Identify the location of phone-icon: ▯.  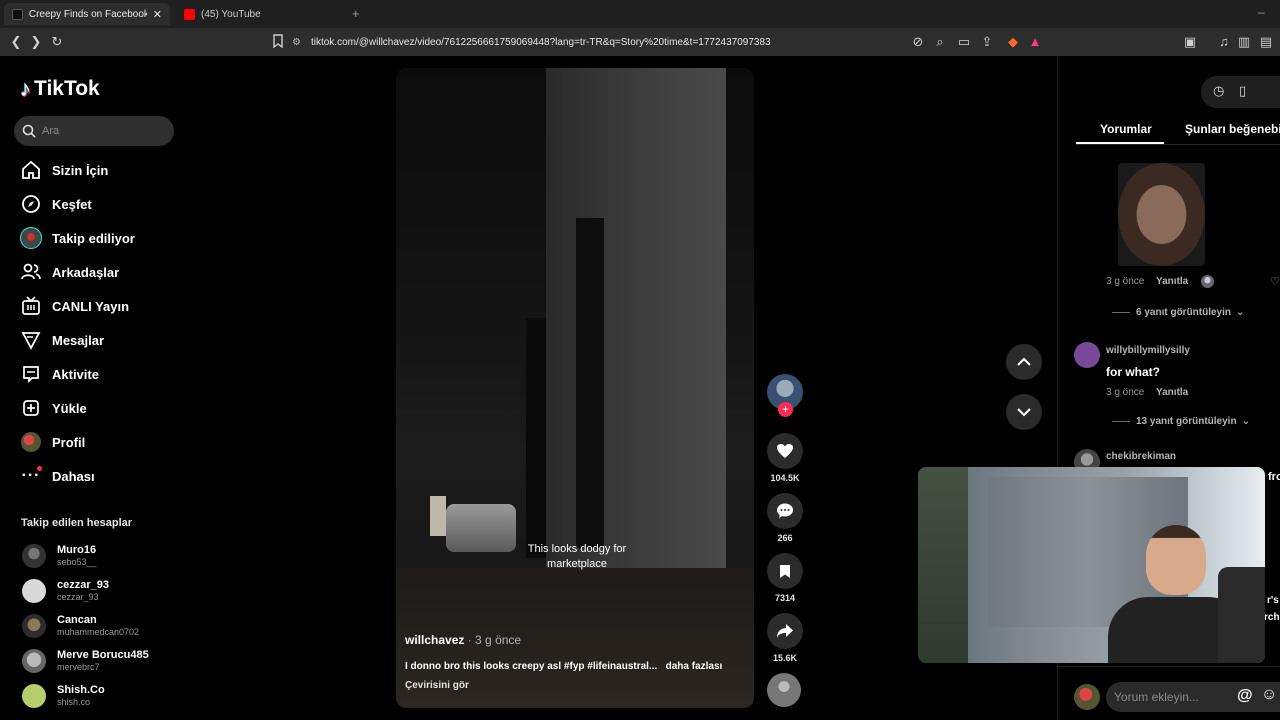
(1242, 91).